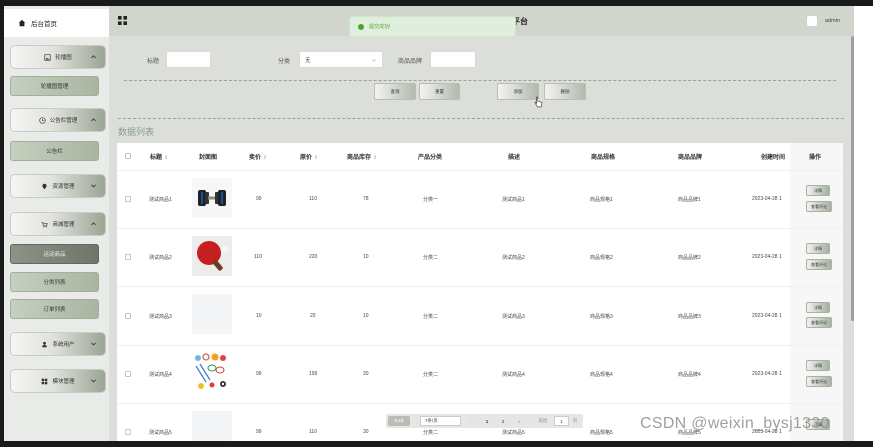 This screenshot has height=447, width=873. What do you see at coordinates (259, 199) in the screenshot?
I see `cell-sale: 99` at bounding box center [259, 199].